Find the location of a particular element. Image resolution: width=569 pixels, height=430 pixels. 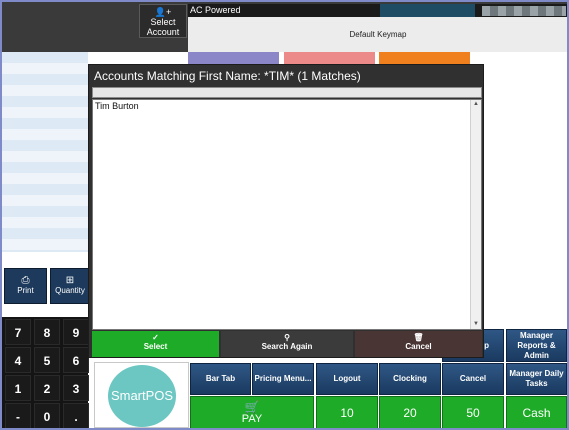

logo-text: SmartPOS is located at coordinates (142, 395).